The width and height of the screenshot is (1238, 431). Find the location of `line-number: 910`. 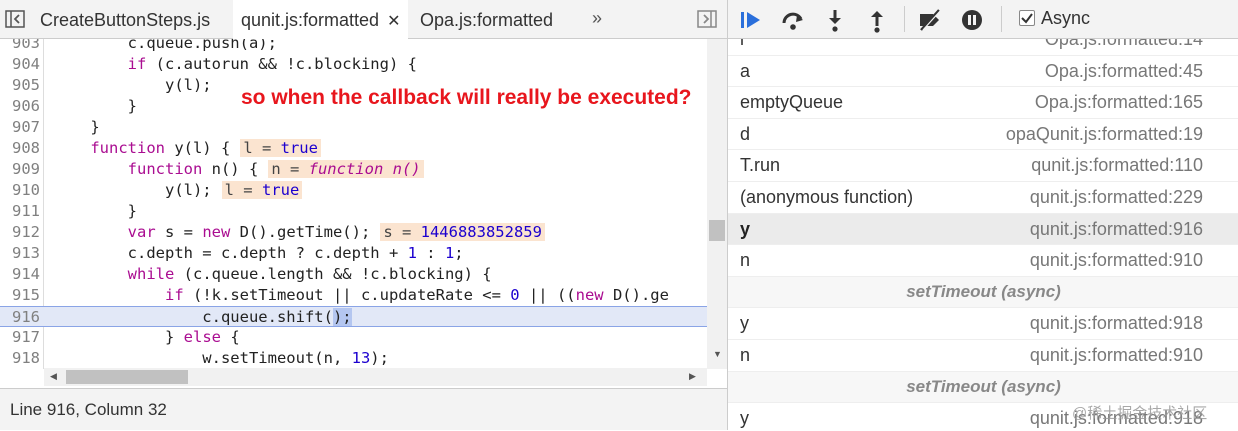

line-number: 910 is located at coordinates (20, 190).